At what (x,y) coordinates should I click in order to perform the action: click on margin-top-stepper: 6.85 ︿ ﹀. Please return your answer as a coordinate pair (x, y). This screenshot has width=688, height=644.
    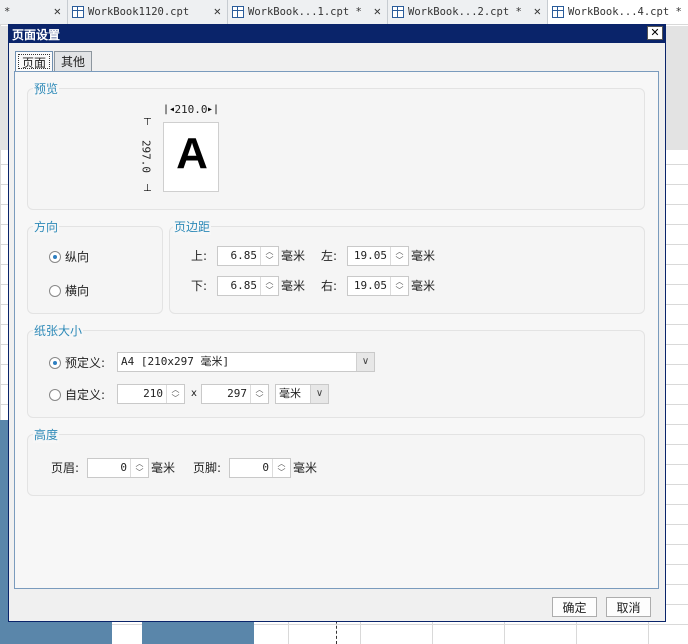
    Looking at the image, I should click on (248, 256).